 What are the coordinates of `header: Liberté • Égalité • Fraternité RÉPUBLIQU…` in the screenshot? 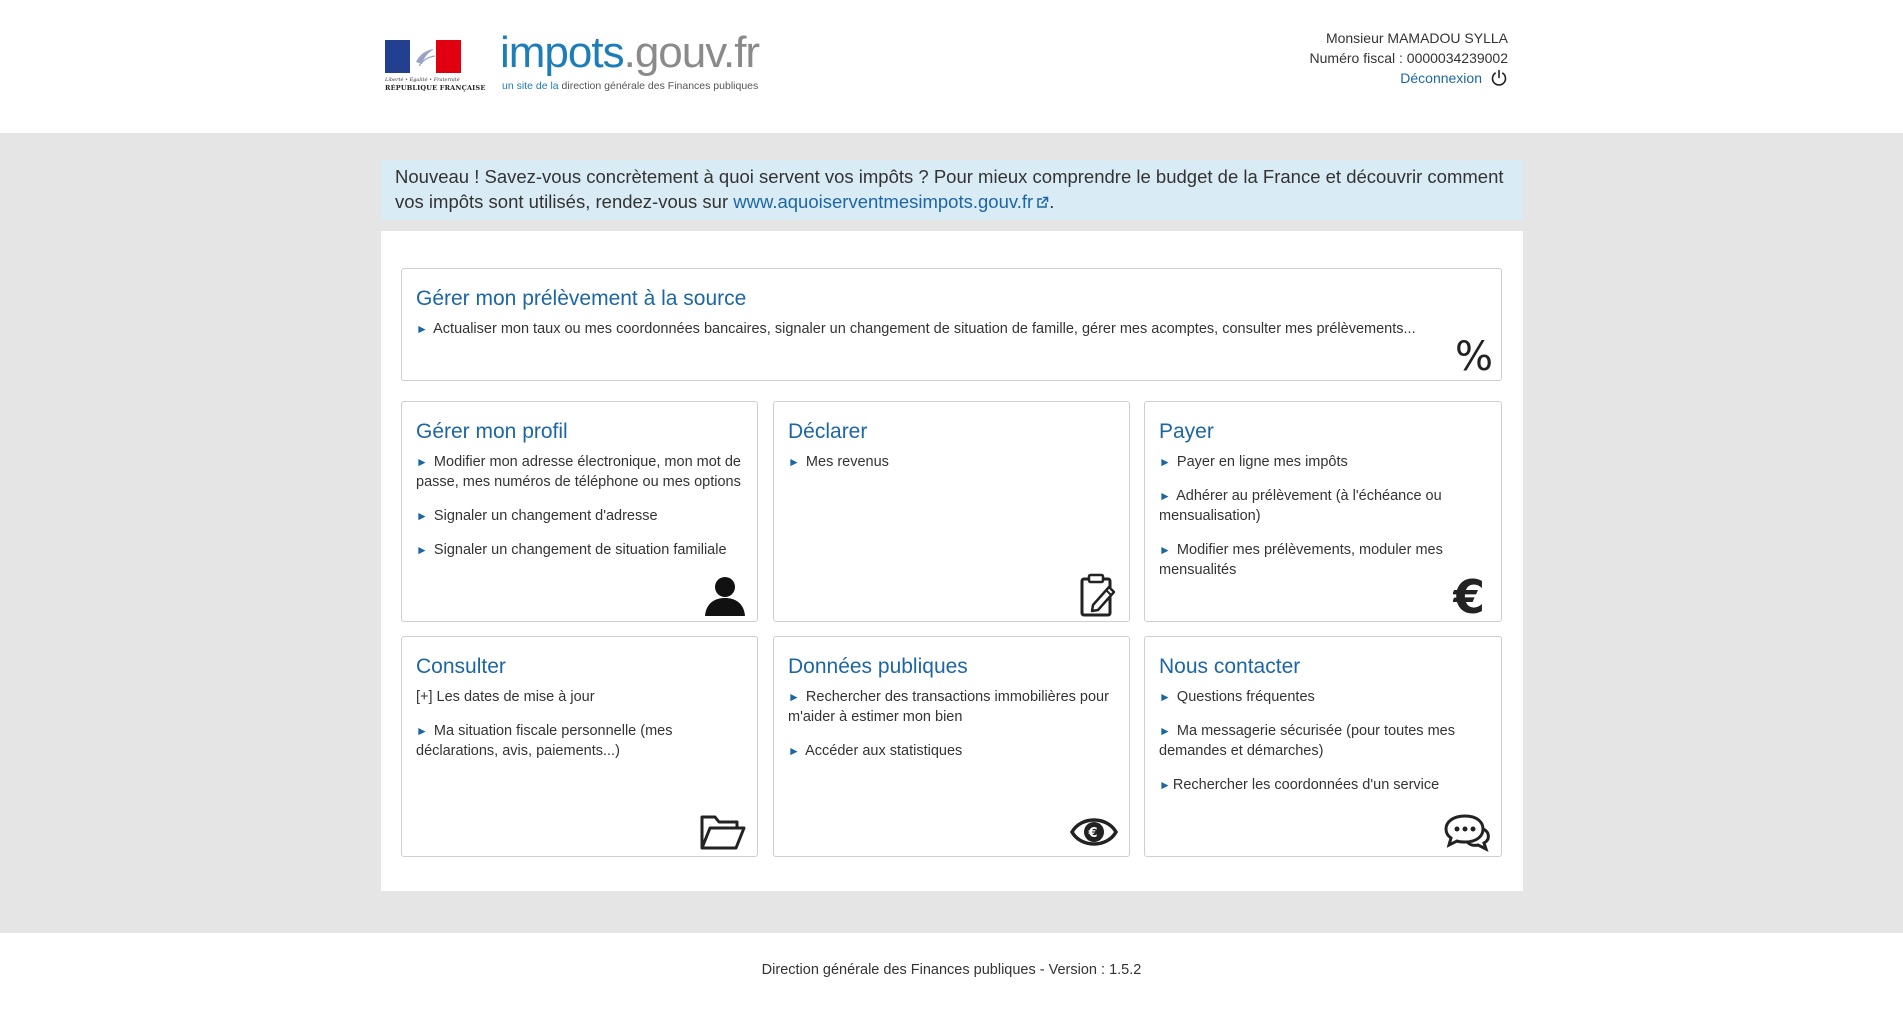 It's located at (951, 66).